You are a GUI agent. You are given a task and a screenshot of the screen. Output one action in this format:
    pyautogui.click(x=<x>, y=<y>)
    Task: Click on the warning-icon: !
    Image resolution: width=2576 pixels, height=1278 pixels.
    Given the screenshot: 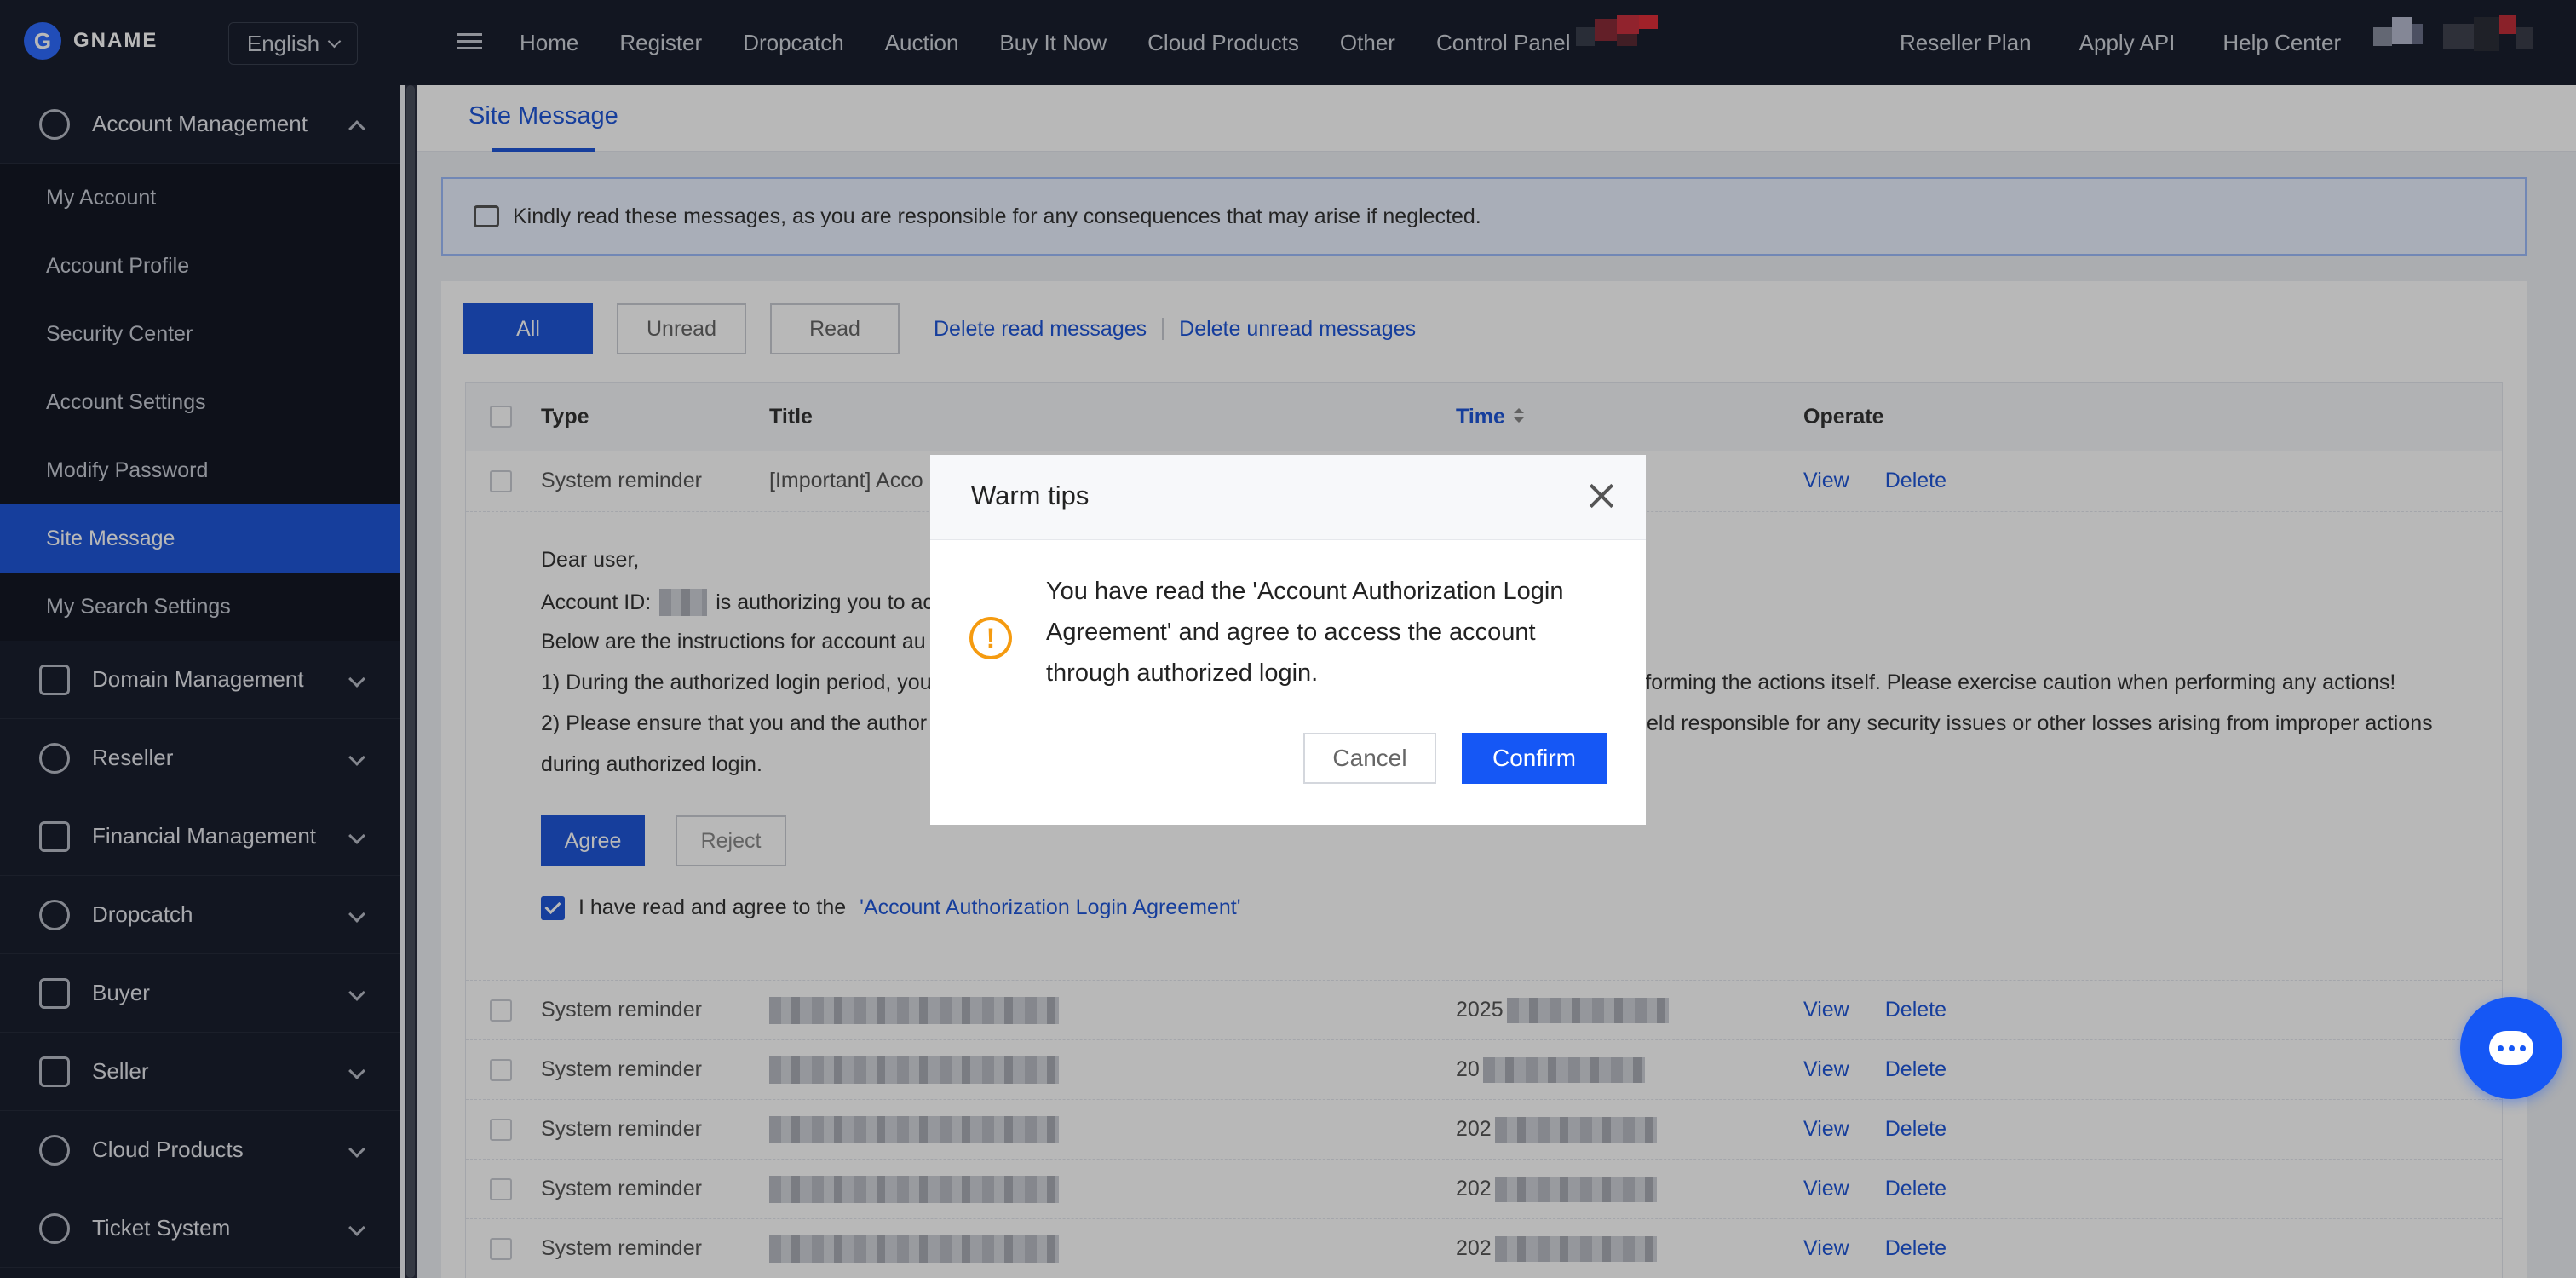 What is the action you would take?
    pyautogui.click(x=991, y=638)
    